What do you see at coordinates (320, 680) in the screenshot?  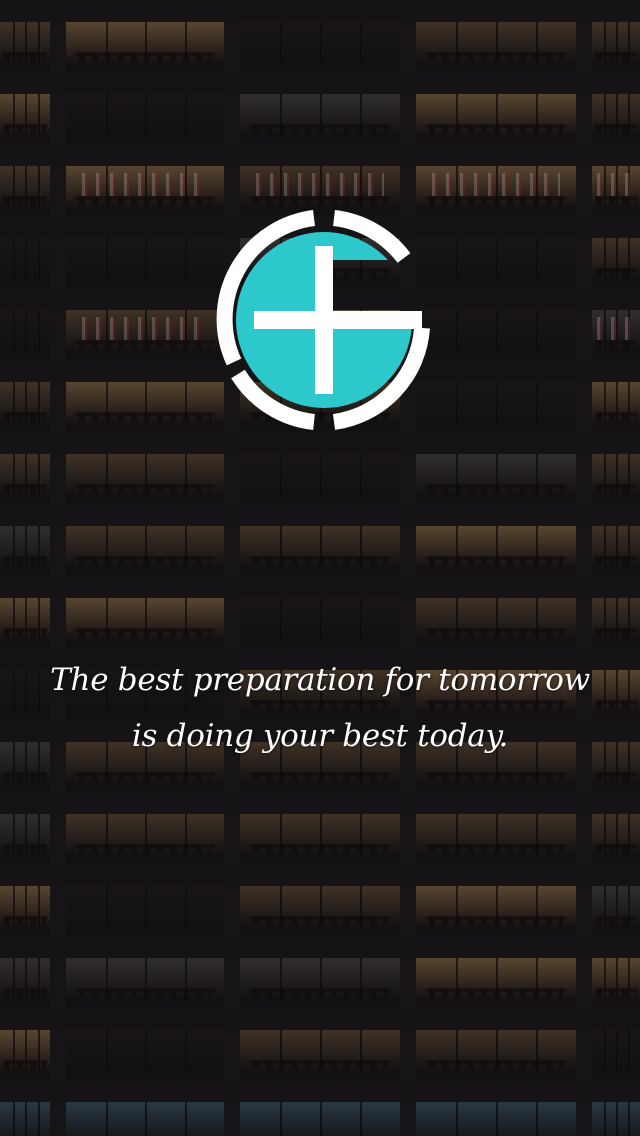 I see `quote-line-1: The best preparation for tomorrow` at bounding box center [320, 680].